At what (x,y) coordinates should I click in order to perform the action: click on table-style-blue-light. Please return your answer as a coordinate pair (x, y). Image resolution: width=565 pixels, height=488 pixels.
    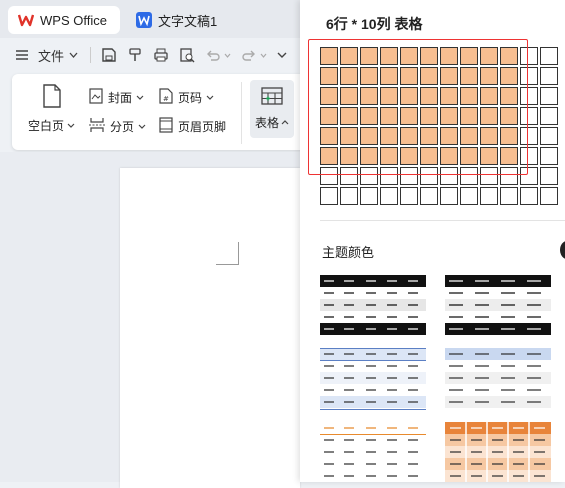
    Looking at the image, I should click on (498, 381).